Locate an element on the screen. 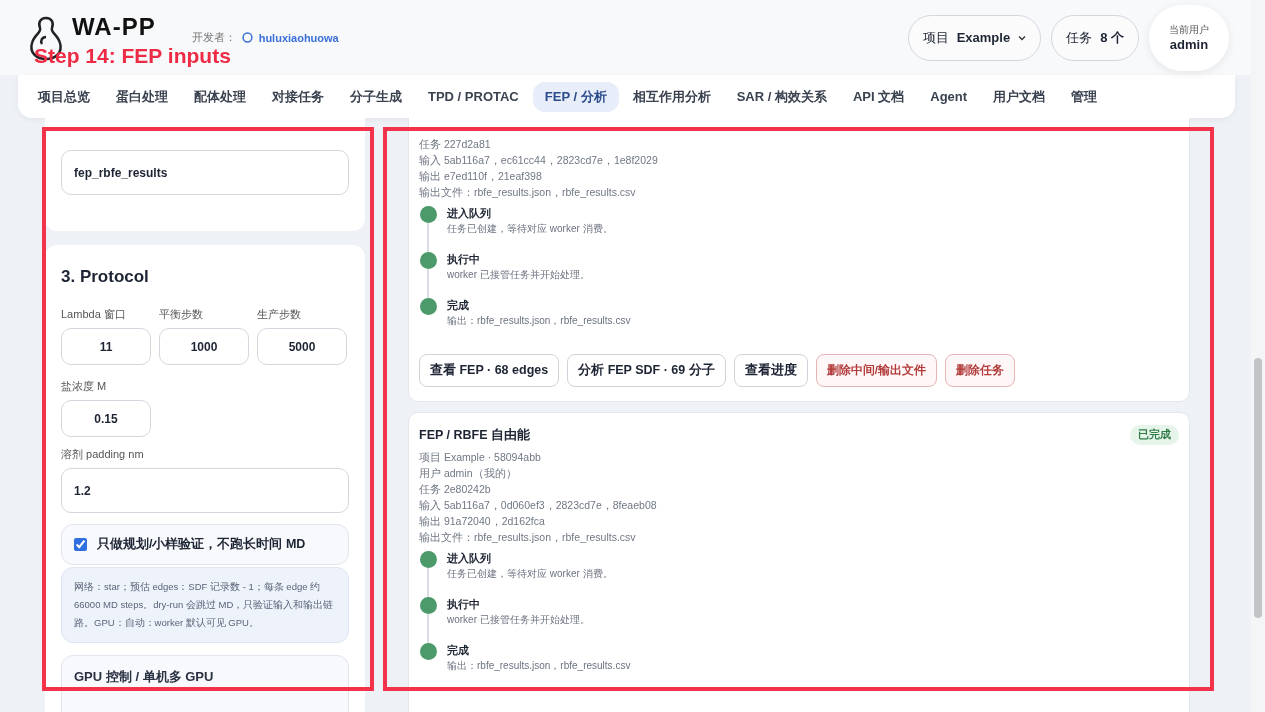 The height and width of the screenshot is (712, 1265). nav-tab: TPD / PROTAC is located at coordinates (473, 96).